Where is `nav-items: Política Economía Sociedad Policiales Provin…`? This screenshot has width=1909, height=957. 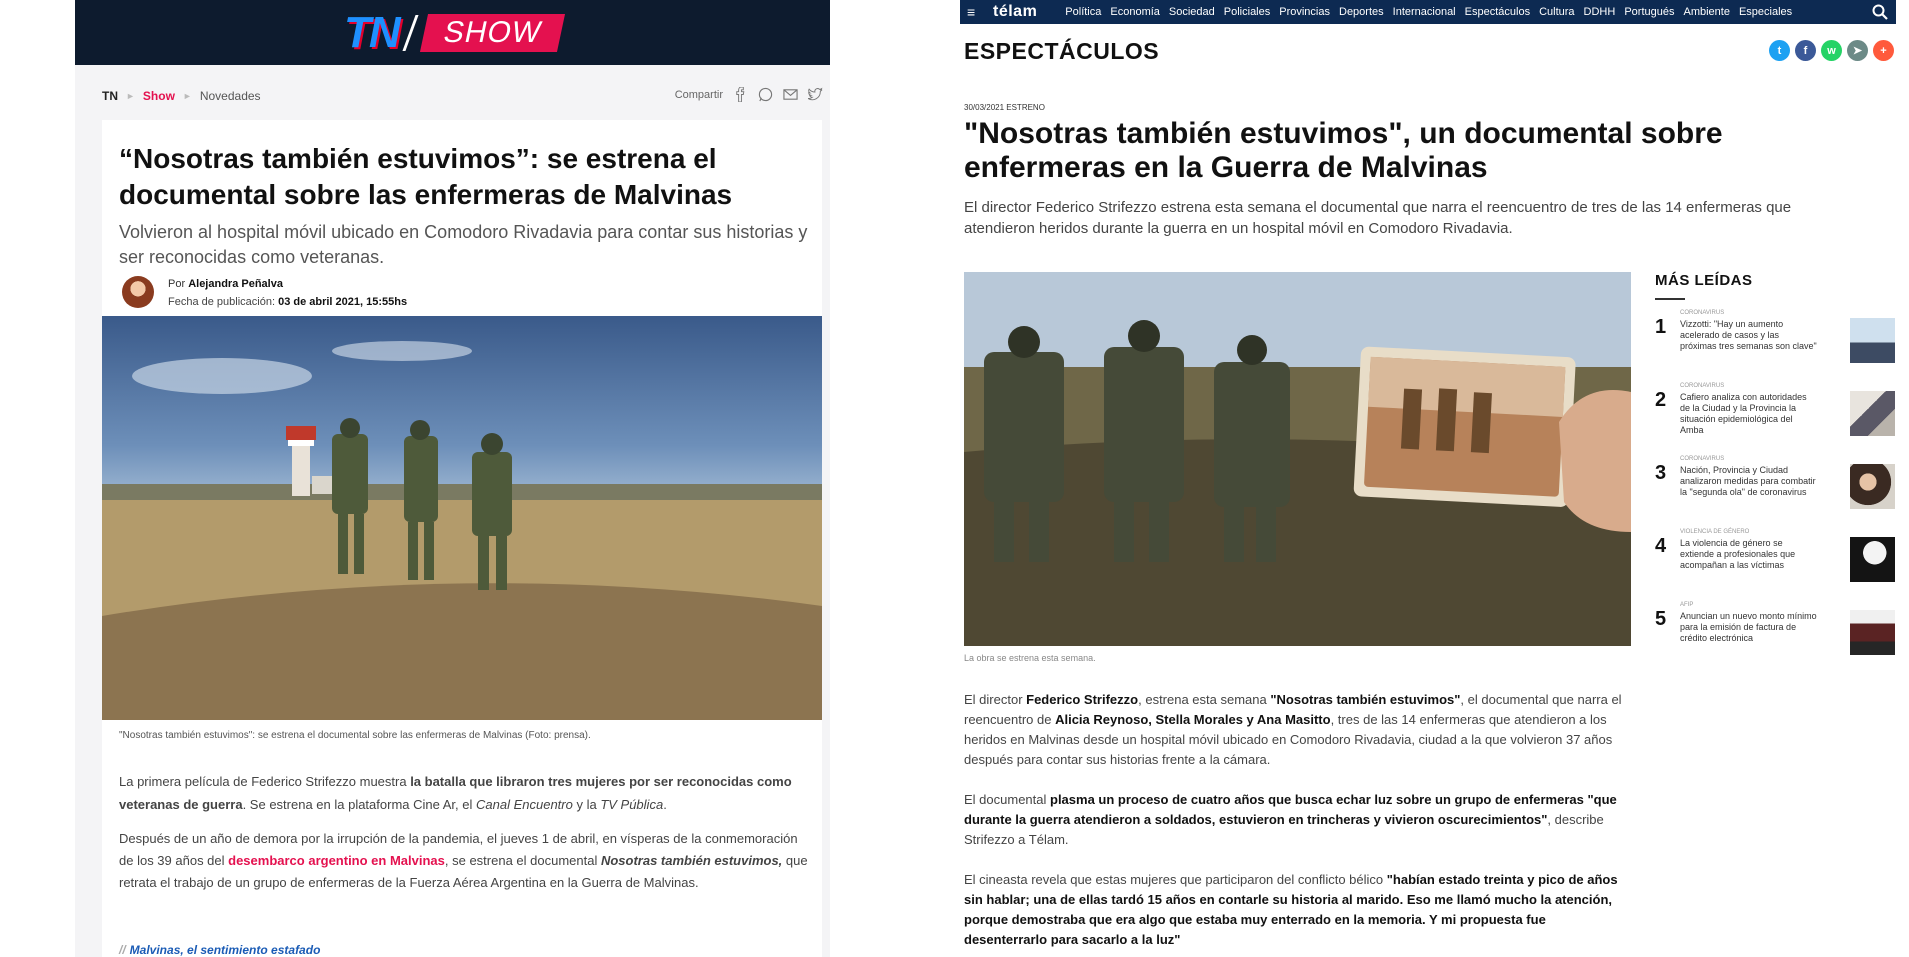
nav-items: Política Economía Sociedad Policiales Provin… is located at coordinates (1428, 12).